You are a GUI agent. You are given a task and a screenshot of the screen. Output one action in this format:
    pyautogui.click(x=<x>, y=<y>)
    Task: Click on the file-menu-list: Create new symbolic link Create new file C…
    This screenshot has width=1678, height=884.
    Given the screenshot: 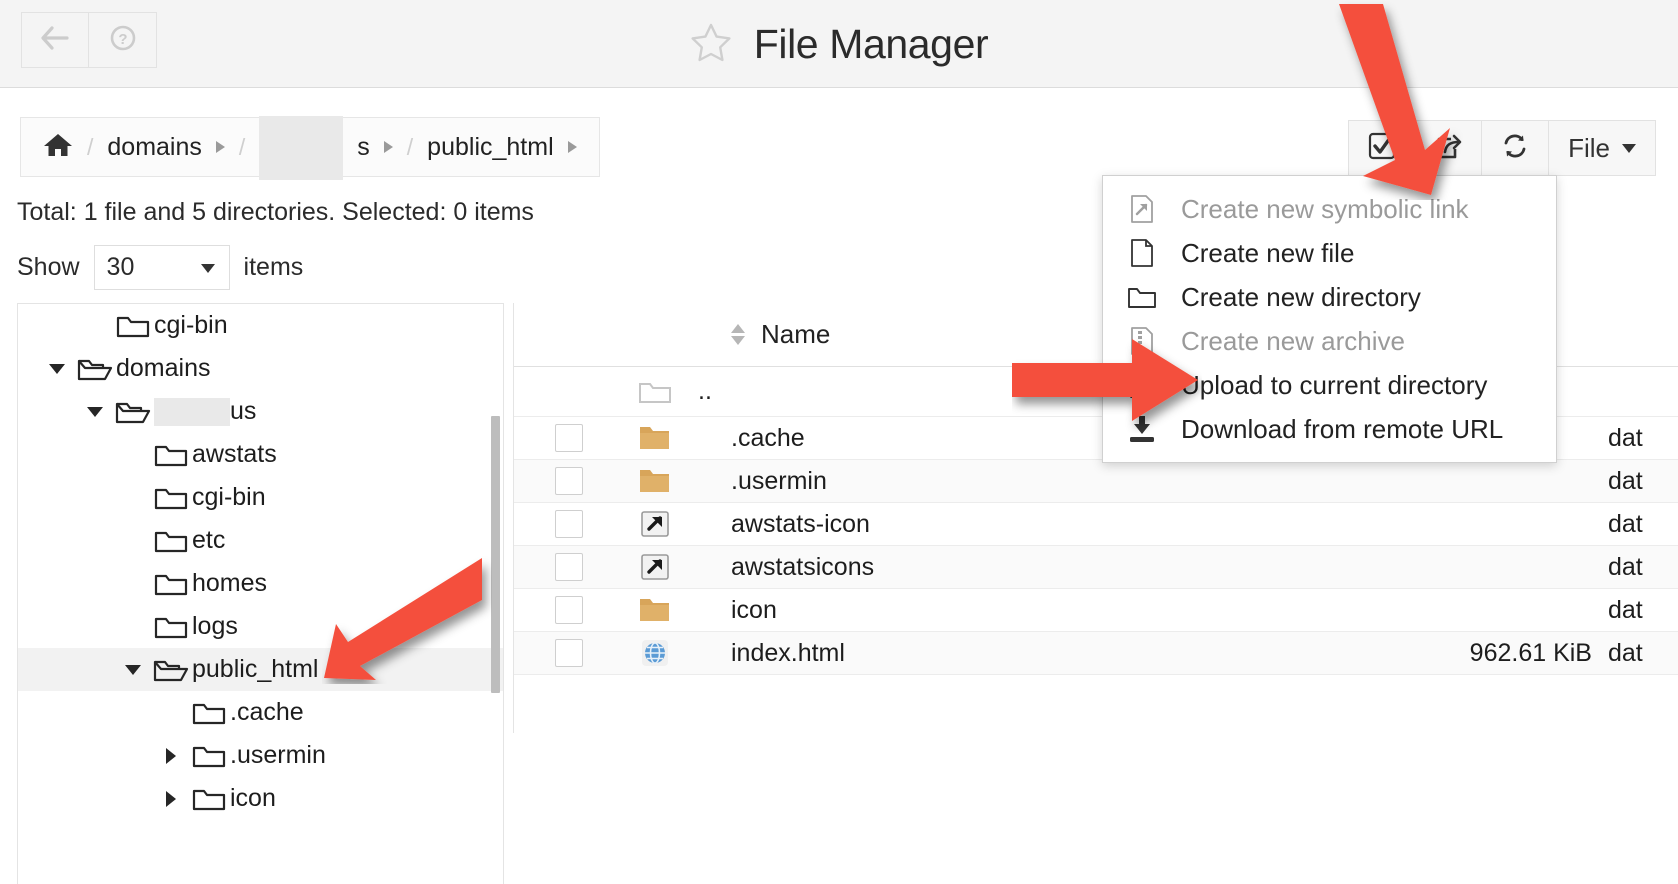 What is the action you would take?
    pyautogui.click(x=1329, y=319)
    